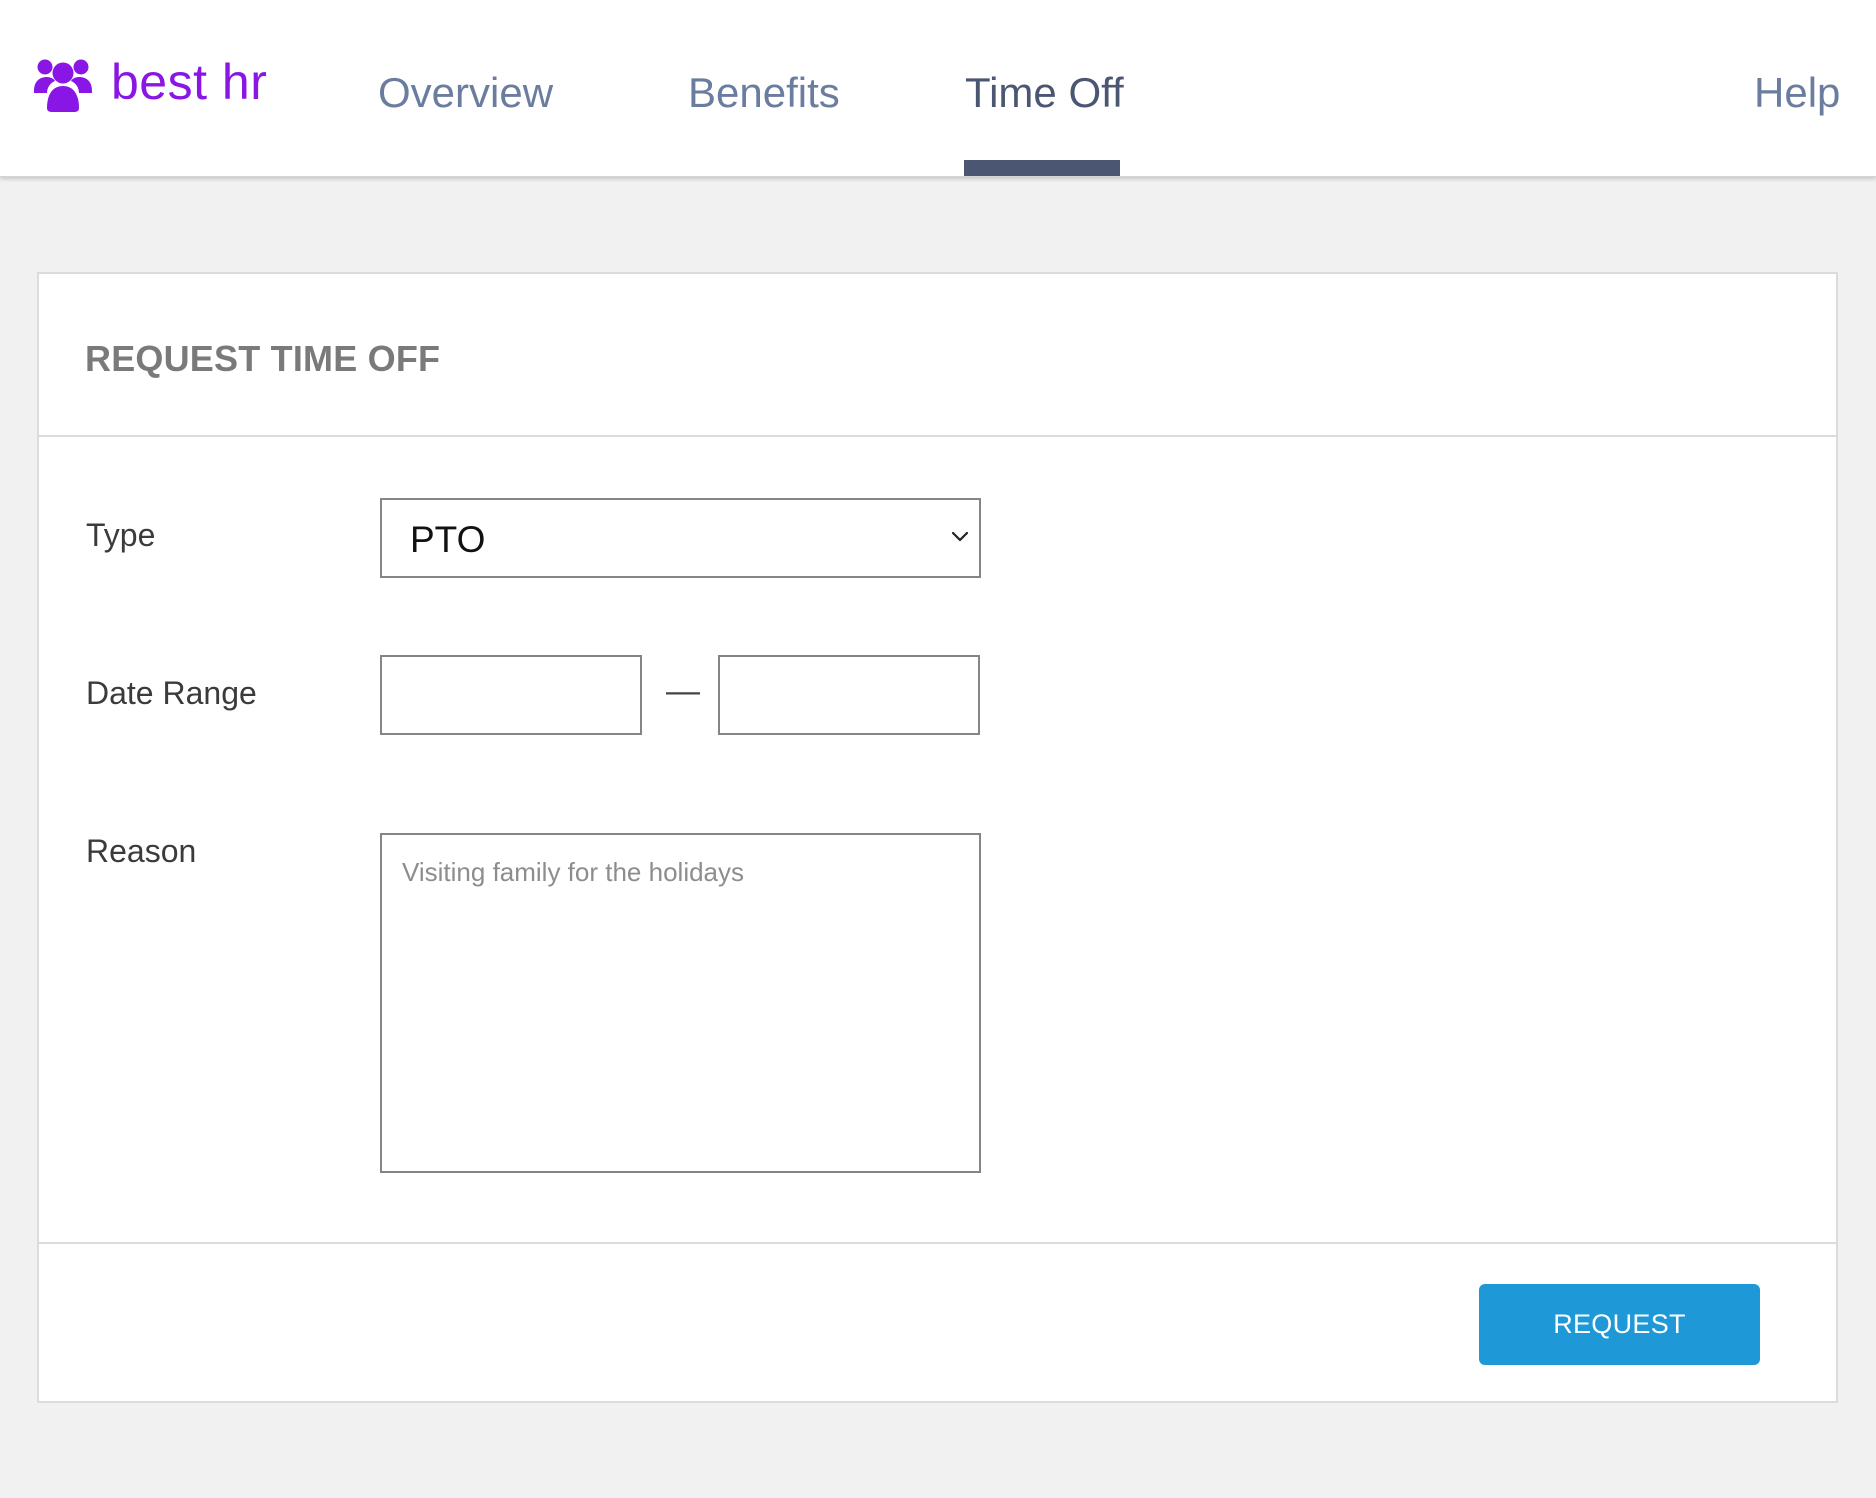 The height and width of the screenshot is (1498, 1876). I want to click on card-title: REQUEST TIME OFF, so click(263, 358).